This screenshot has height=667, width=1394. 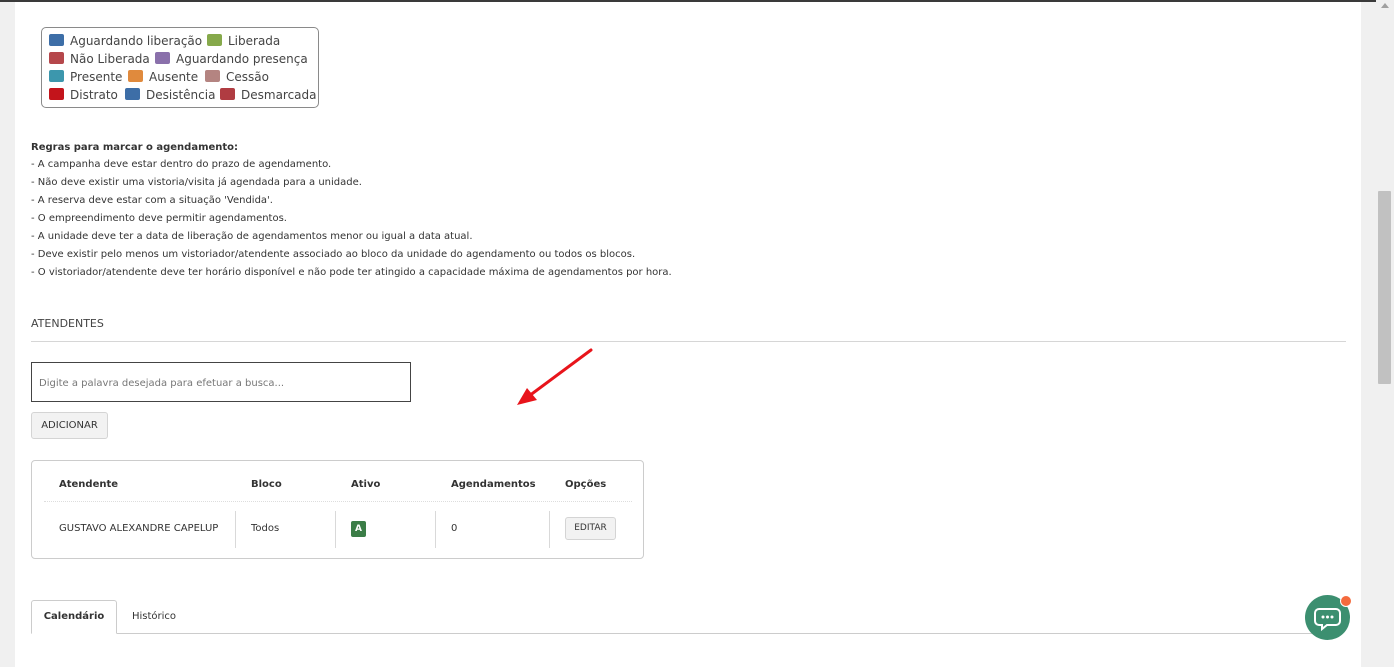 What do you see at coordinates (265, 528) in the screenshot?
I see `cell-bloco: Todos` at bounding box center [265, 528].